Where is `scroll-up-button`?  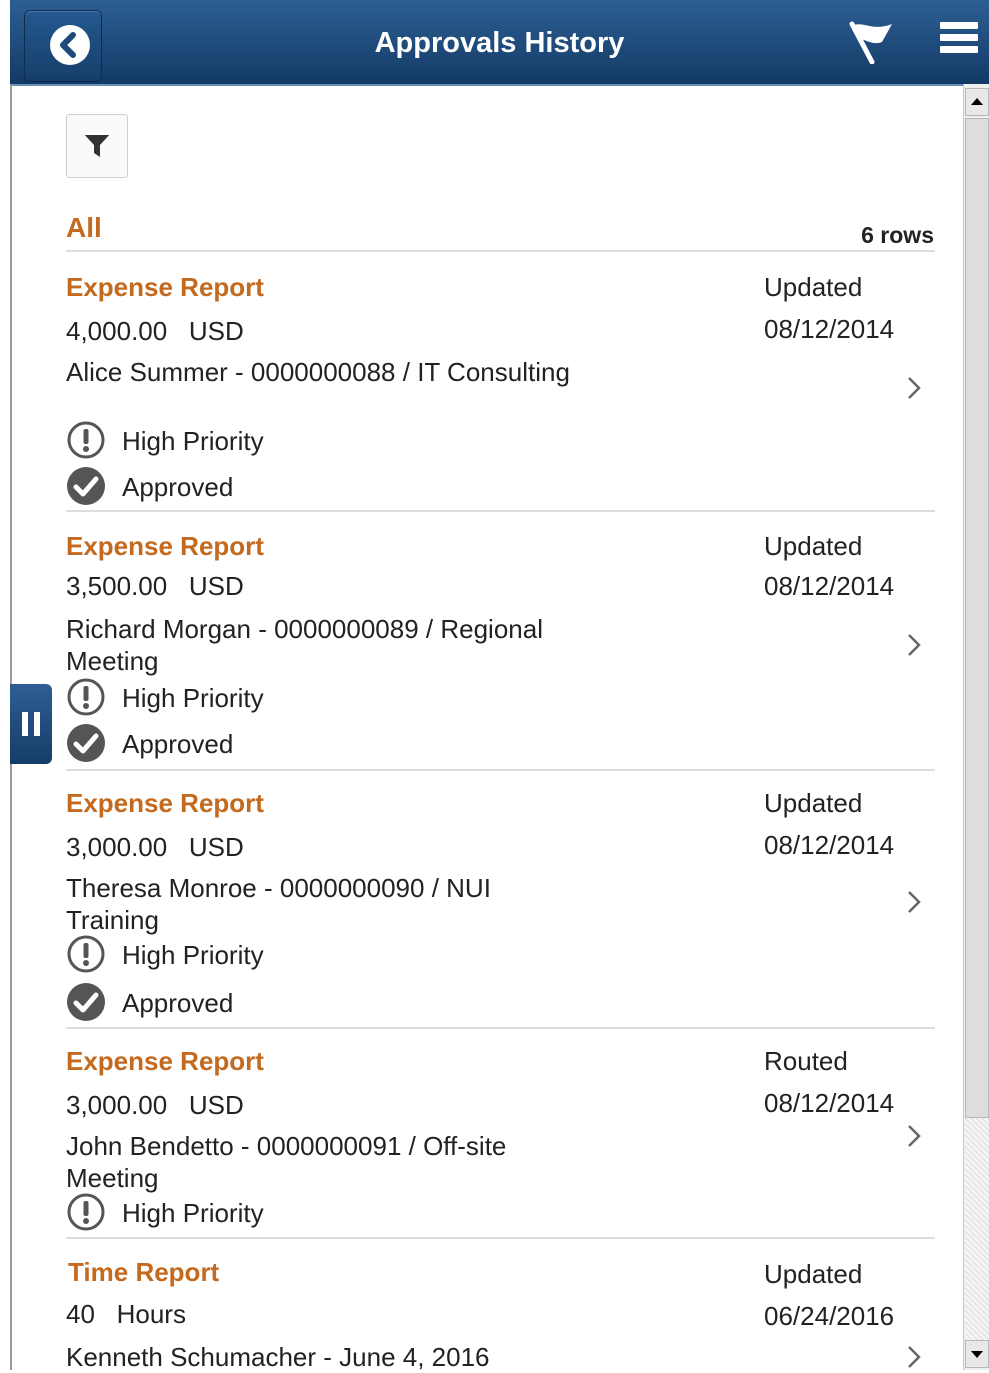
scroll-up-button is located at coordinates (977, 102).